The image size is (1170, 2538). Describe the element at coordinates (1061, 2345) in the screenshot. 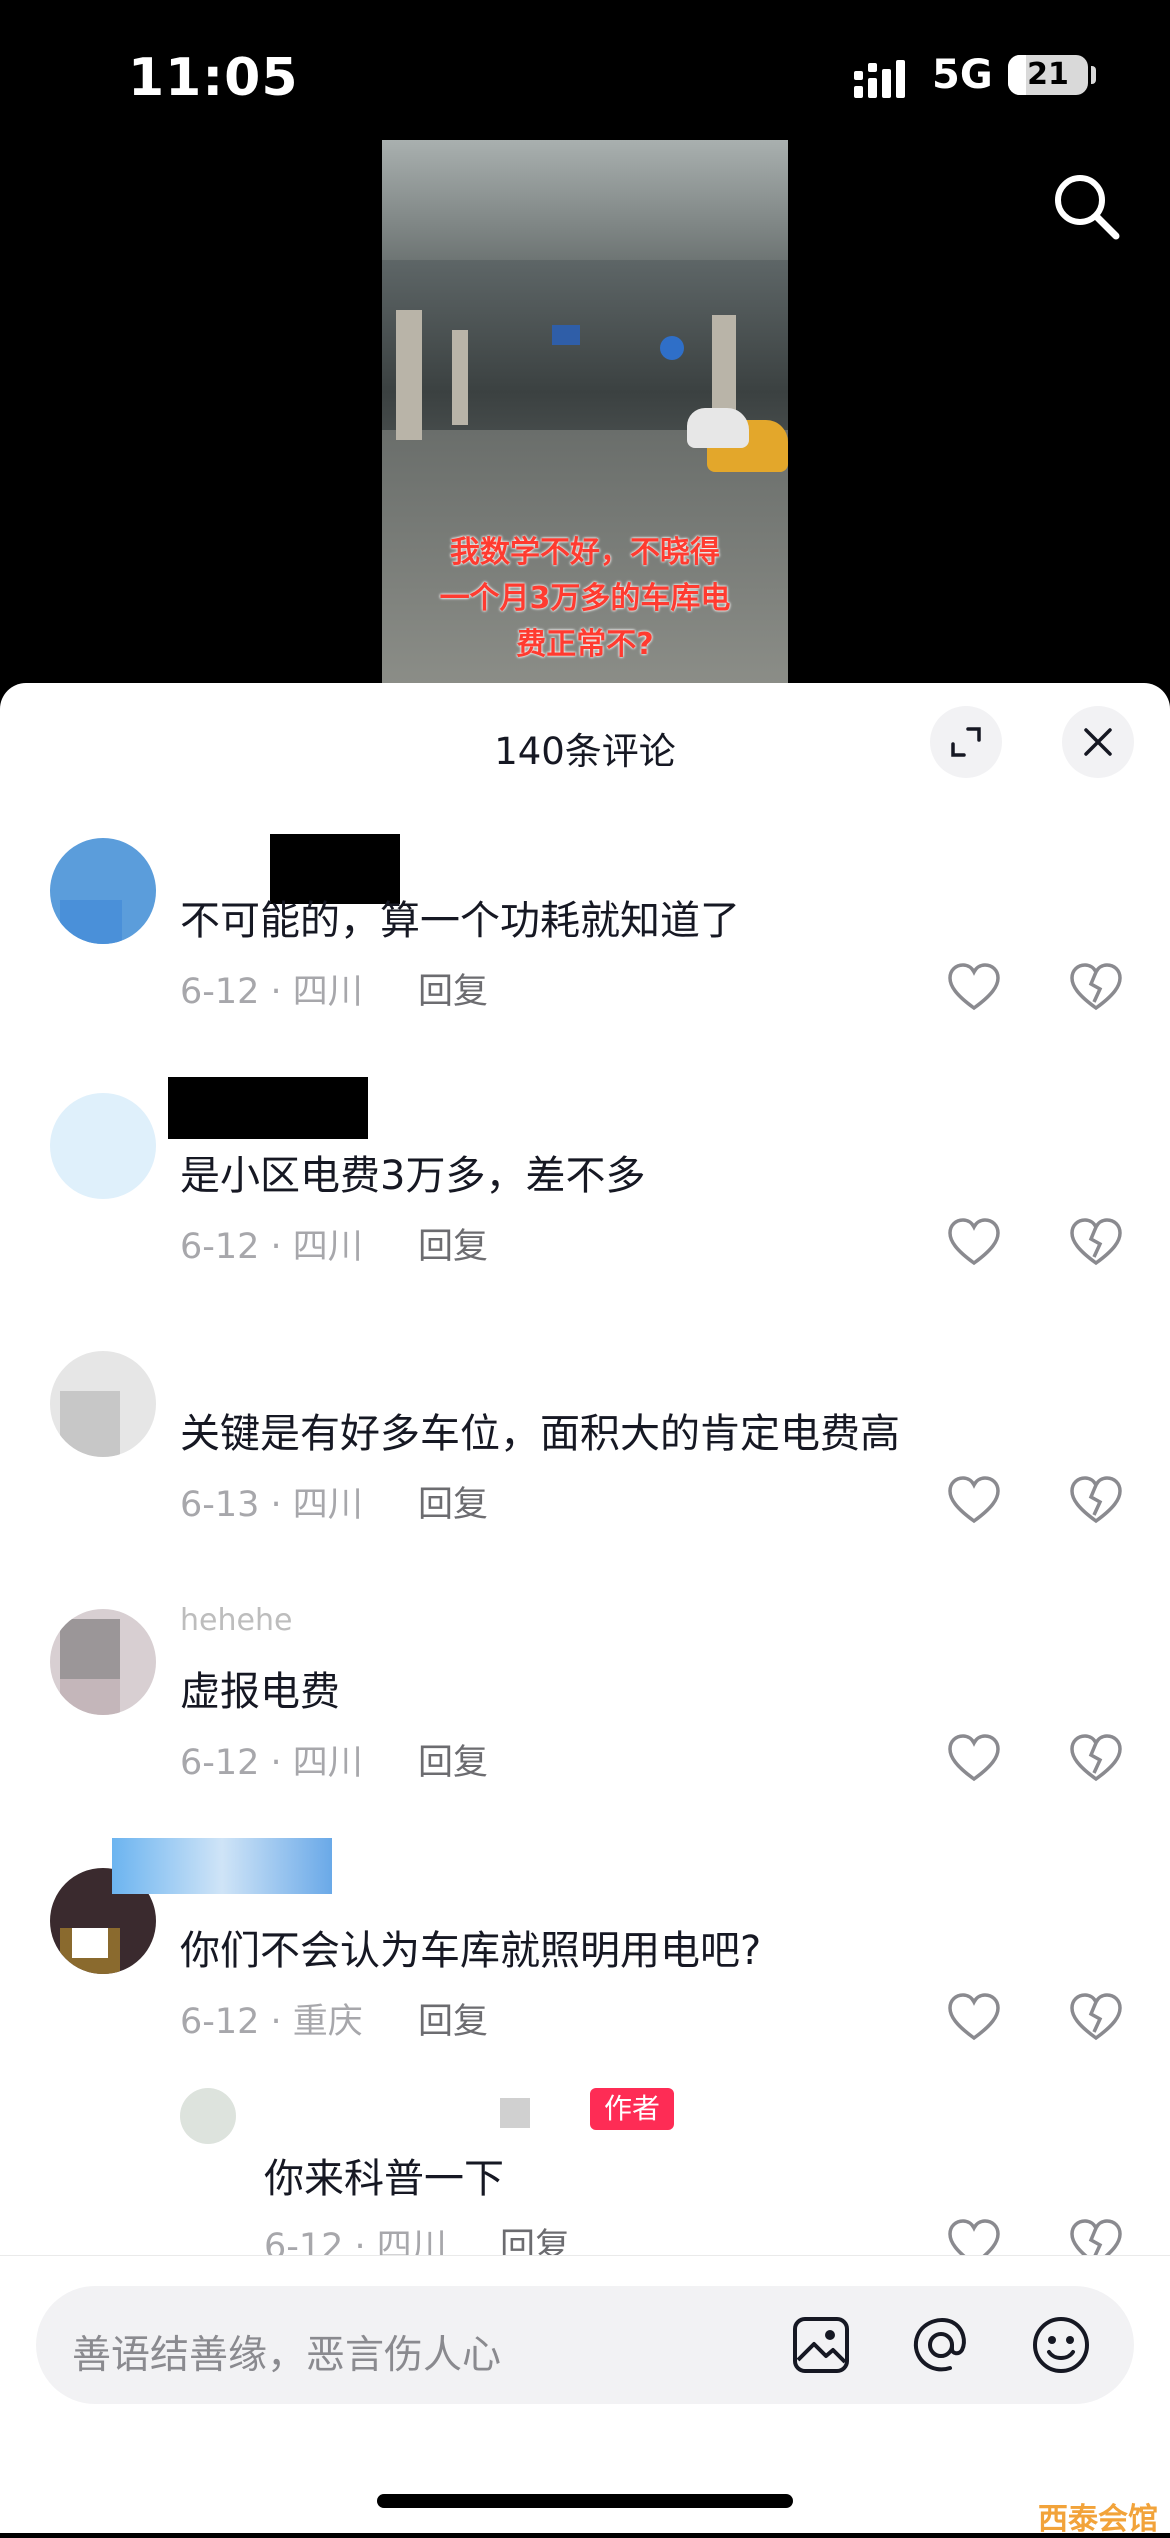

I see `emoji-icon` at that location.